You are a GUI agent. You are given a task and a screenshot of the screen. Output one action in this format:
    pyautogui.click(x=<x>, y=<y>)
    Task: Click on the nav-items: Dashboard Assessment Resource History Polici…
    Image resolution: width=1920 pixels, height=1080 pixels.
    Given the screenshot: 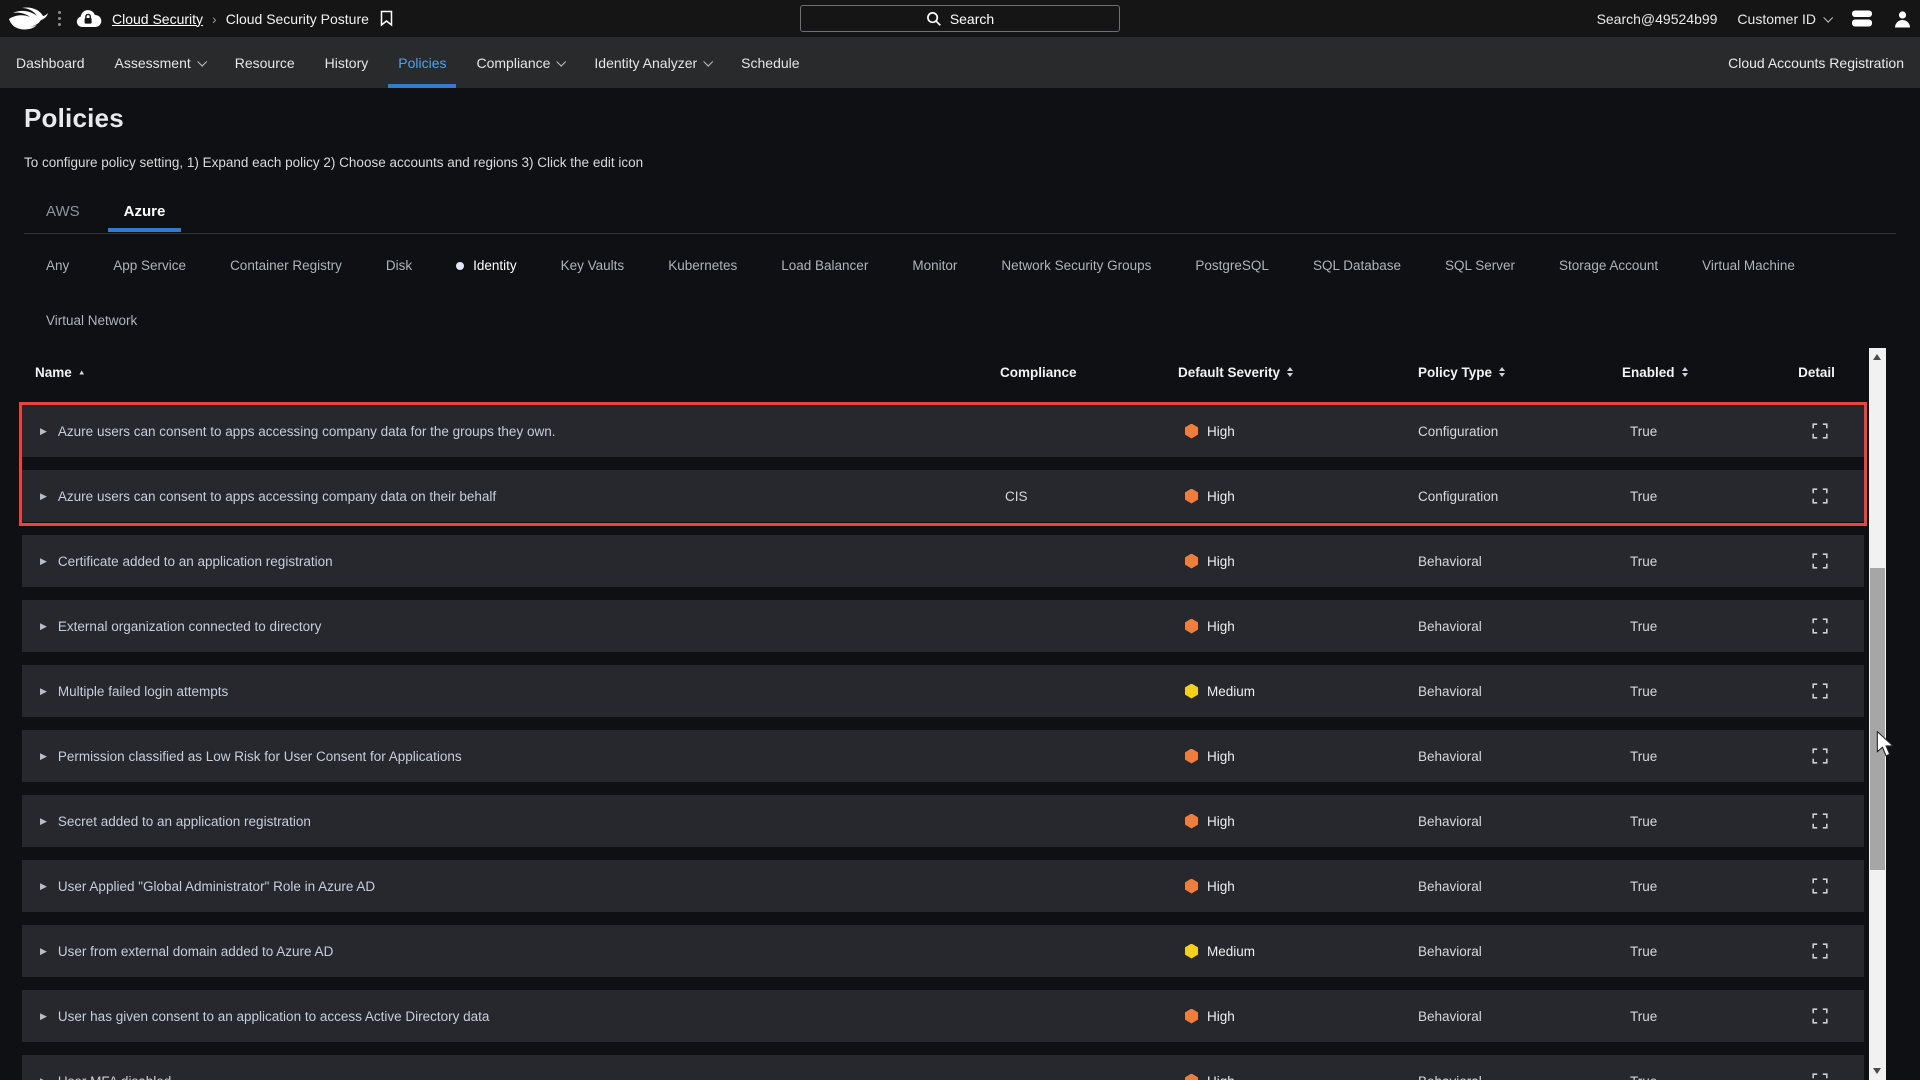 What is the action you would take?
    pyautogui.click(x=408, y=62)
    